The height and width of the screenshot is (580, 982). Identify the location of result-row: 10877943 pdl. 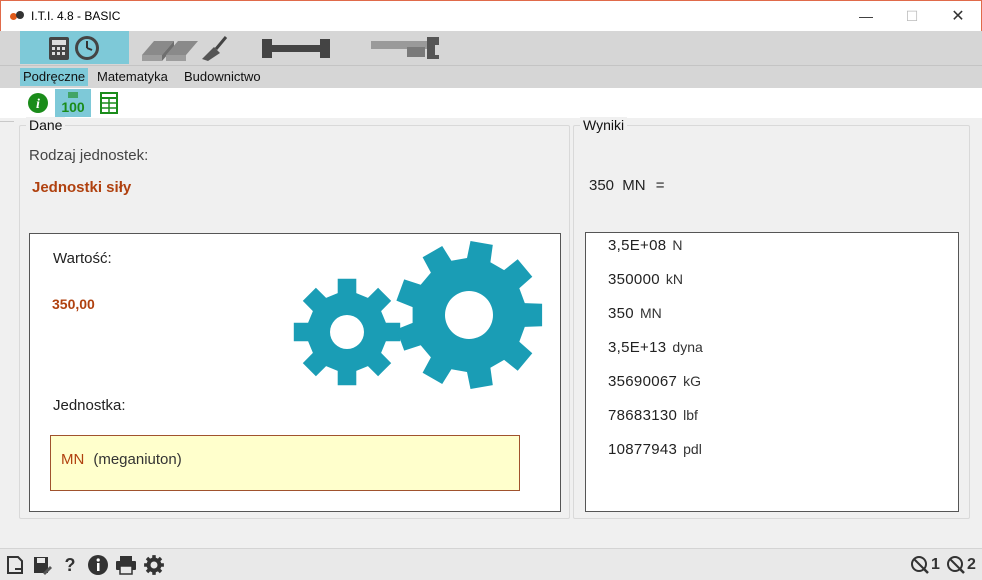
(655, 449).